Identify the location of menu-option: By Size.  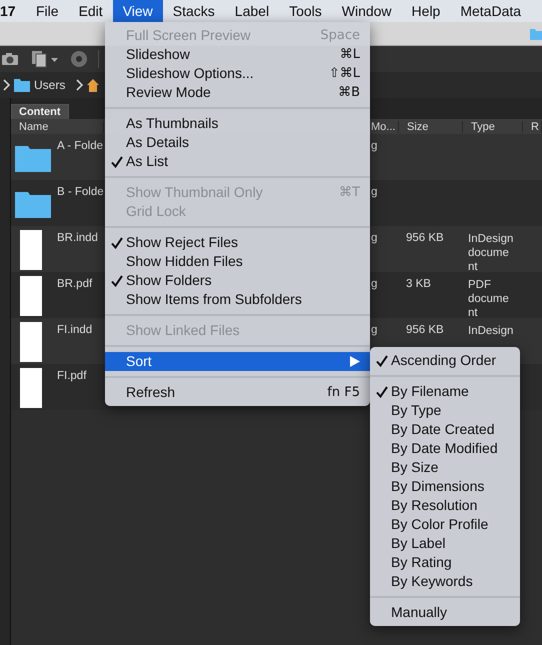
(445, 467).